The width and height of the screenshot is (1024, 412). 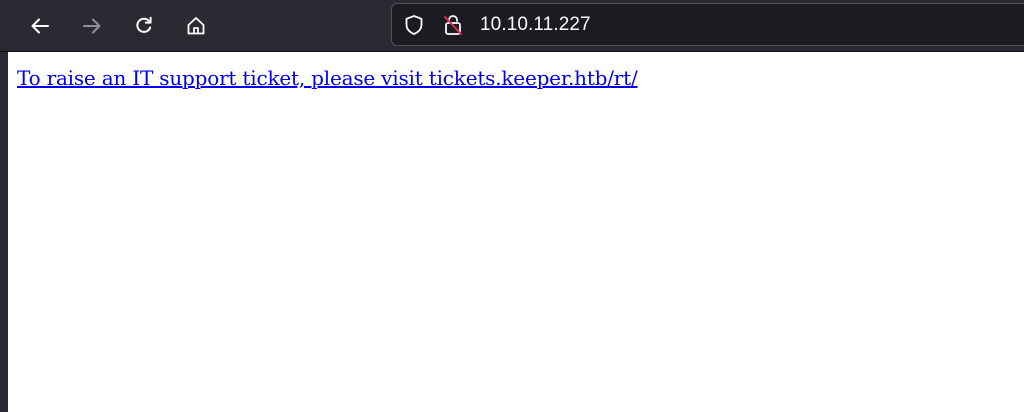 I want to click on address-bar: 10.10.11.227, so click(x=707, y=24).